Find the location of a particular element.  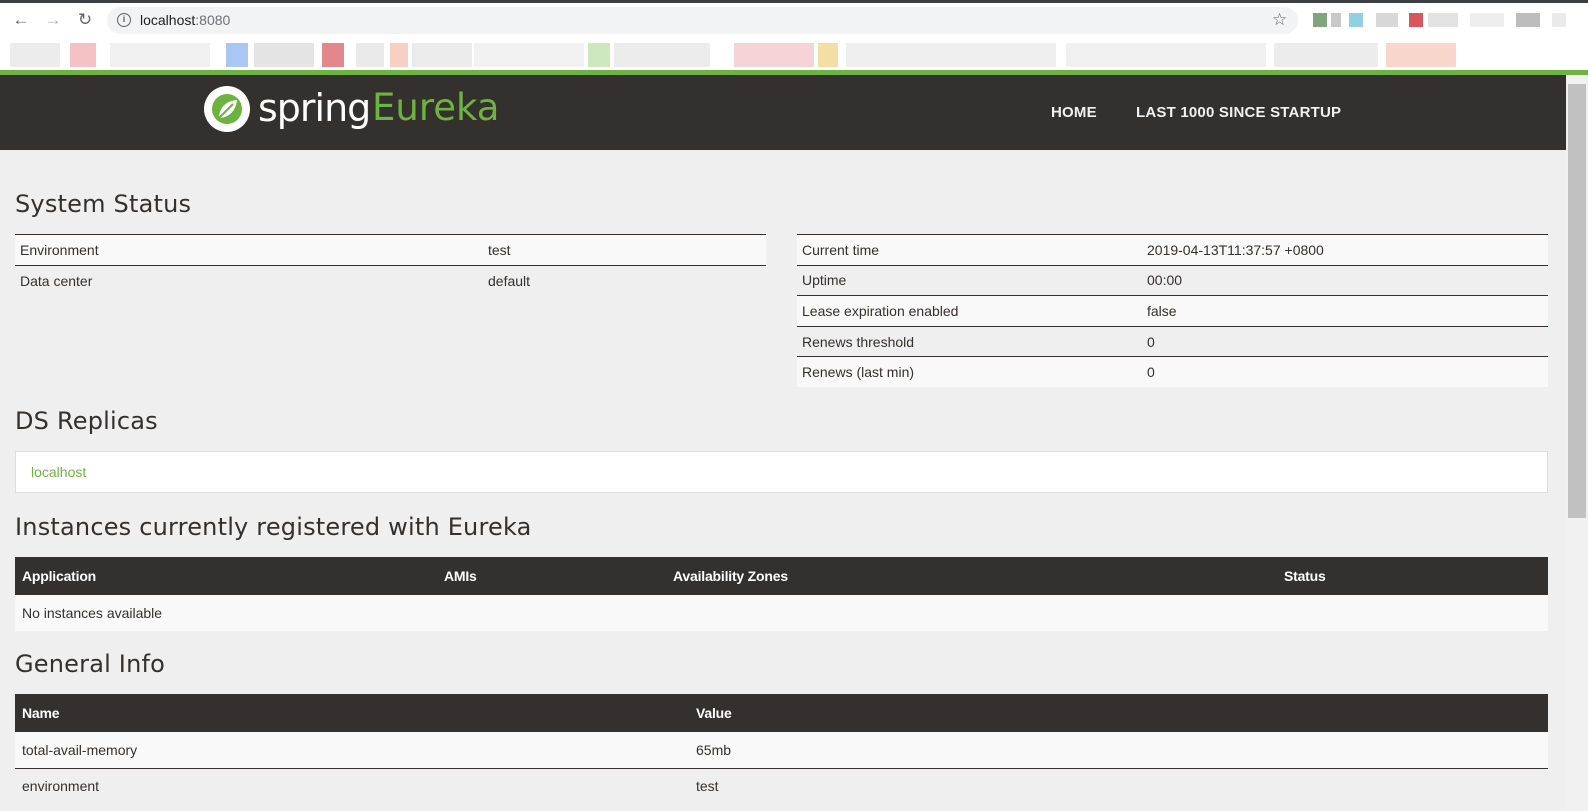

brand-eureka: Eureka is located at coordinates (435, 107).